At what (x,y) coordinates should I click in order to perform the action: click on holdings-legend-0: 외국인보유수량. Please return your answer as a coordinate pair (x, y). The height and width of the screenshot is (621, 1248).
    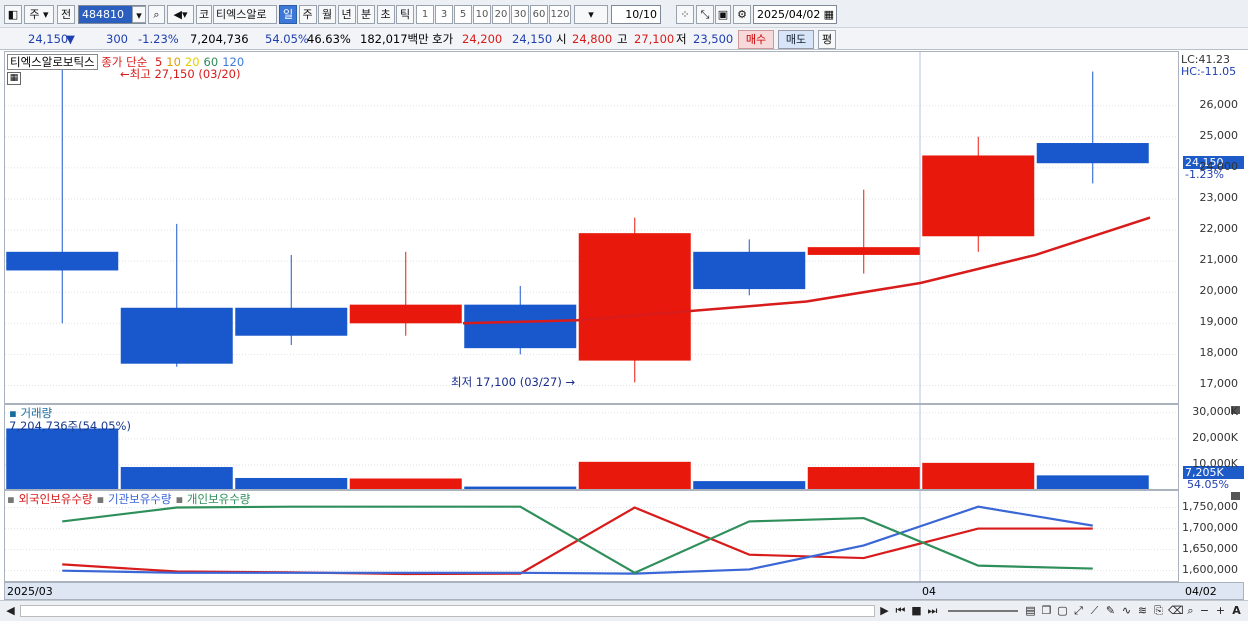
    Looking at the image, I should click on (55, 499).